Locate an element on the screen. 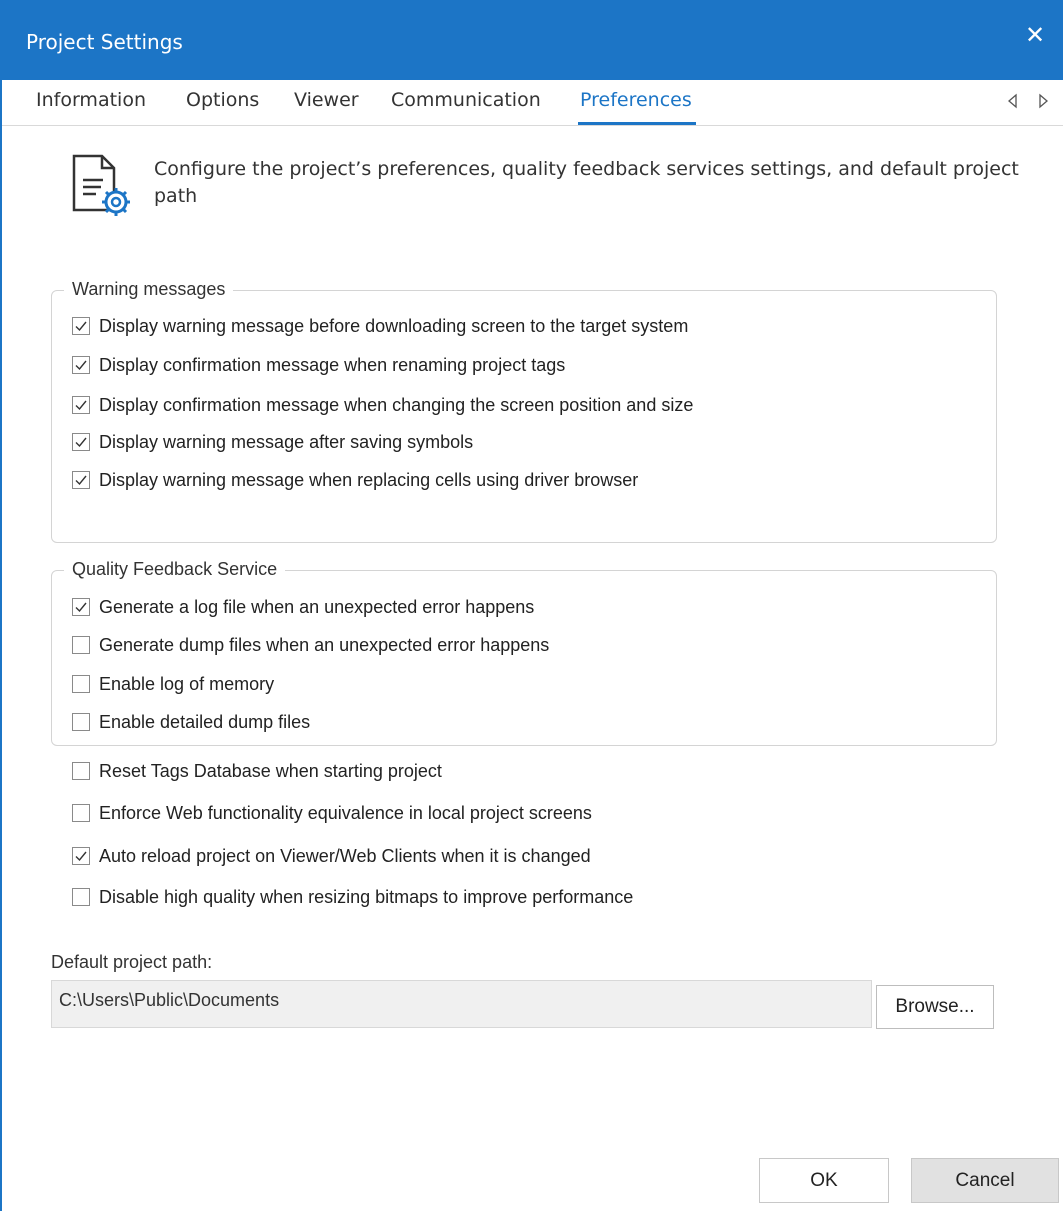 The image size is (1063, 1211). warning-messages-legend: Warning messages is located at coordinates (149, 289).